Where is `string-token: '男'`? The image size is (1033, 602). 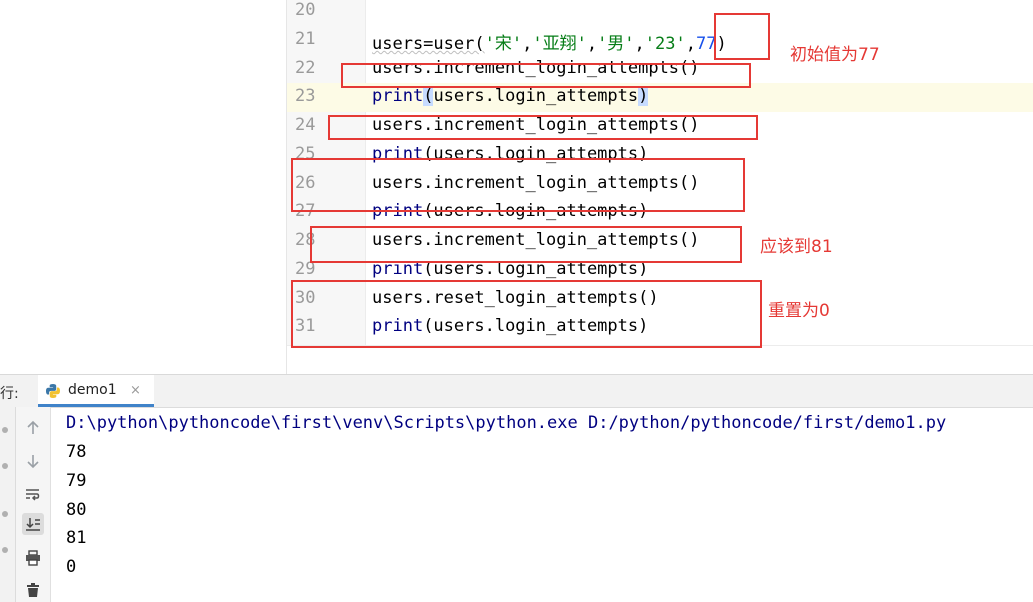 string-token: '男' is located at coordinates (616, 44).